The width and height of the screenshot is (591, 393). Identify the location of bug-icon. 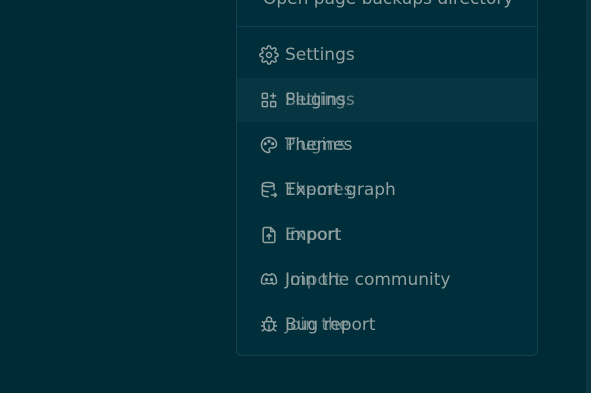
(269, 325).